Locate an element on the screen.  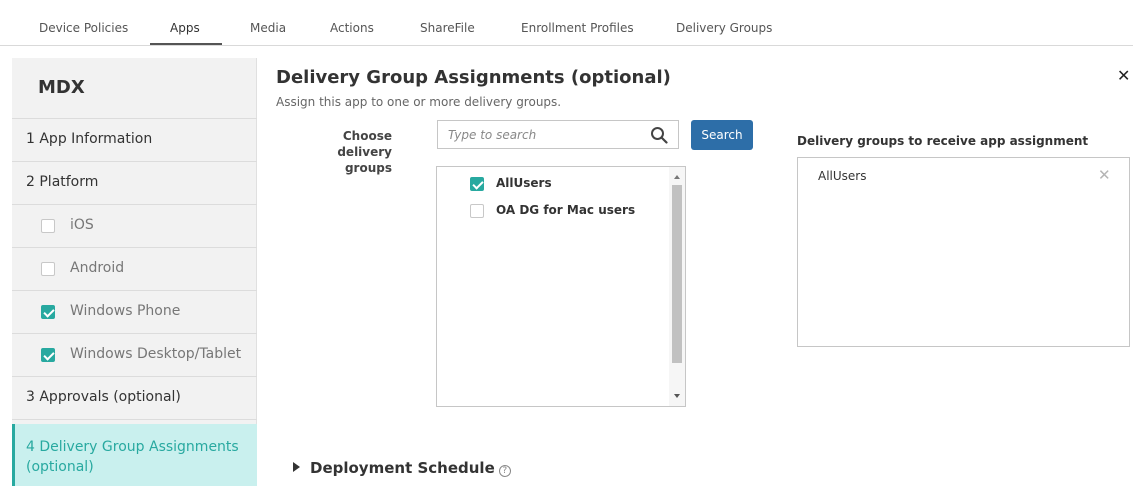
windows-desktop-tablet-checkbox is located at coordinates (48, 355).